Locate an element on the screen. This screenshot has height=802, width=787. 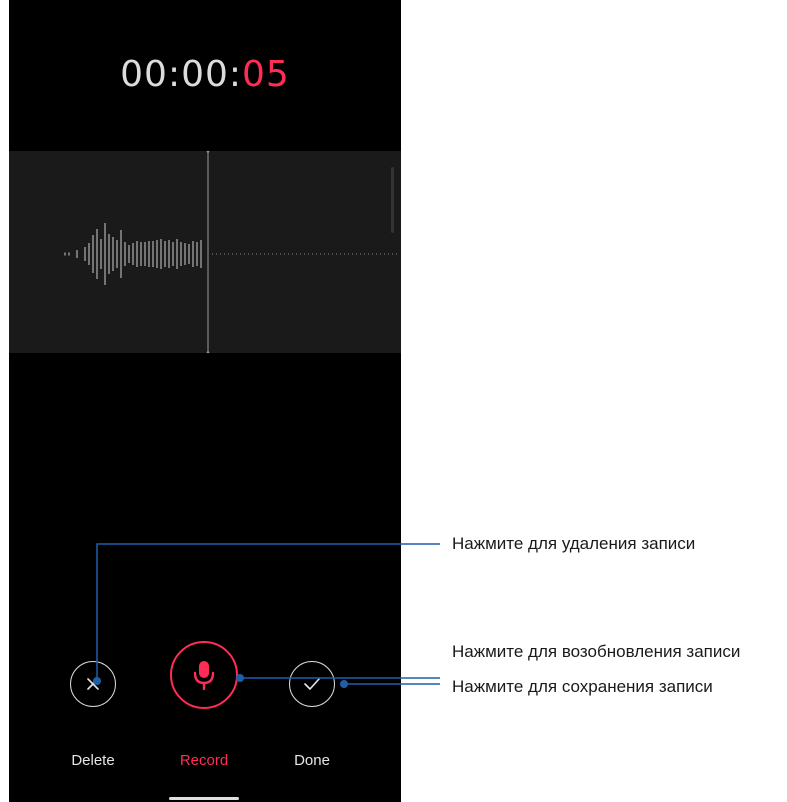
callout-dot-delete is located at coordinates (97, 681).